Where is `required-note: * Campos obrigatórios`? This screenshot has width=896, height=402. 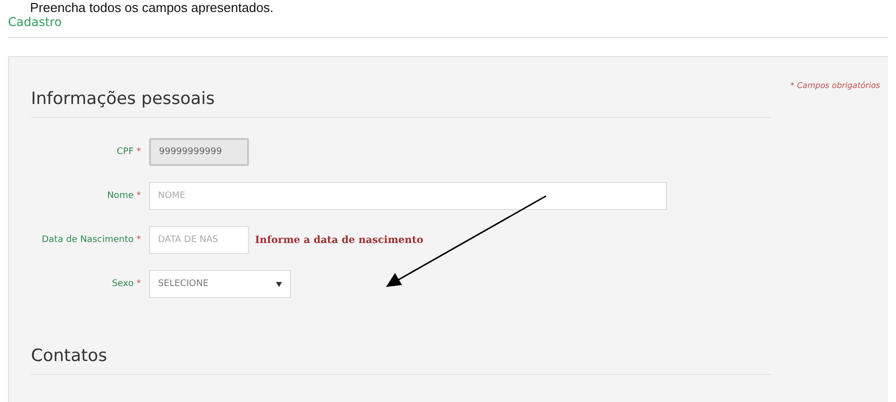 required-note: * Campos obrigatórios is located at coordinates (835, 85).